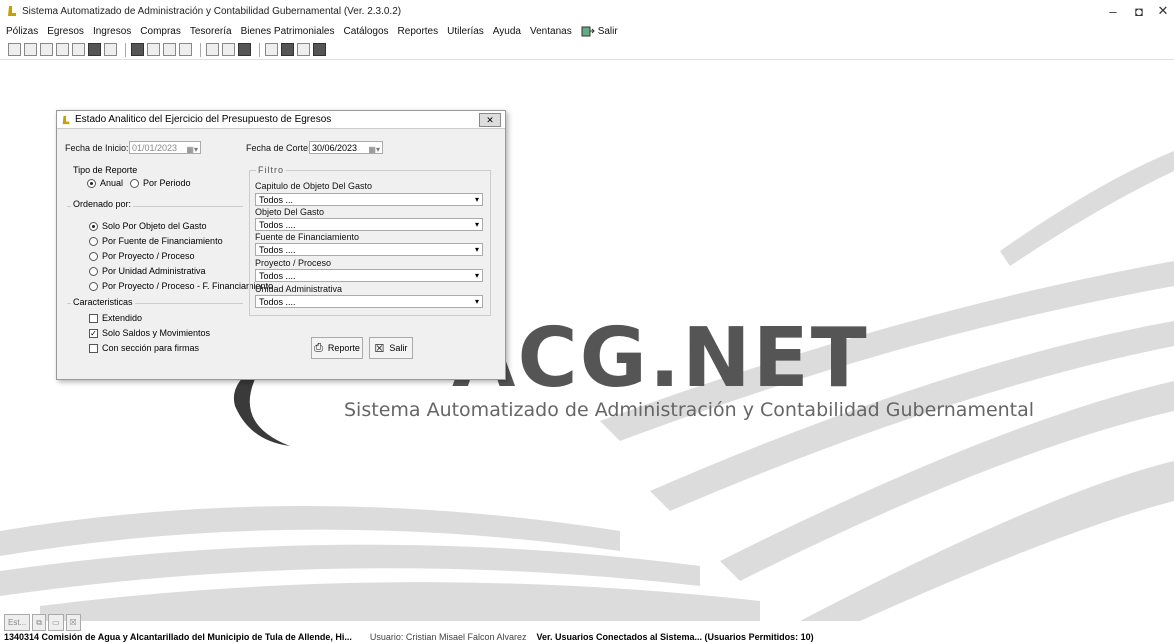 The image size is (1174, 643). What do you see at coordinates (78, 49) in the screenshot?
I see `toolbar-doc4-icon` at bounding box center [78, 49].